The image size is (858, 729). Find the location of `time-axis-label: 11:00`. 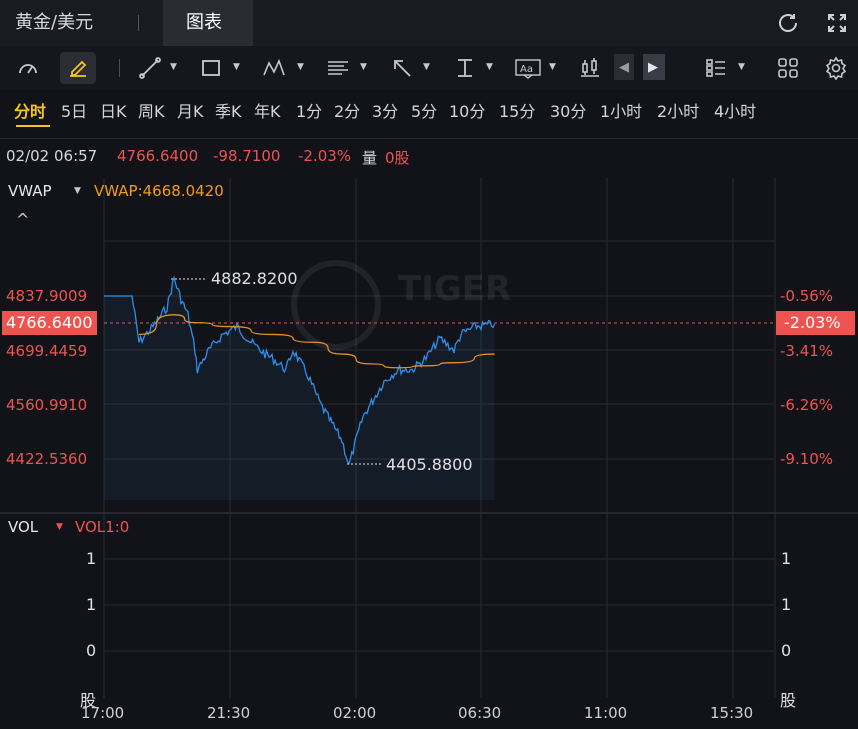

time-axis-label: 11:00 is located at coordinates (606, 713).